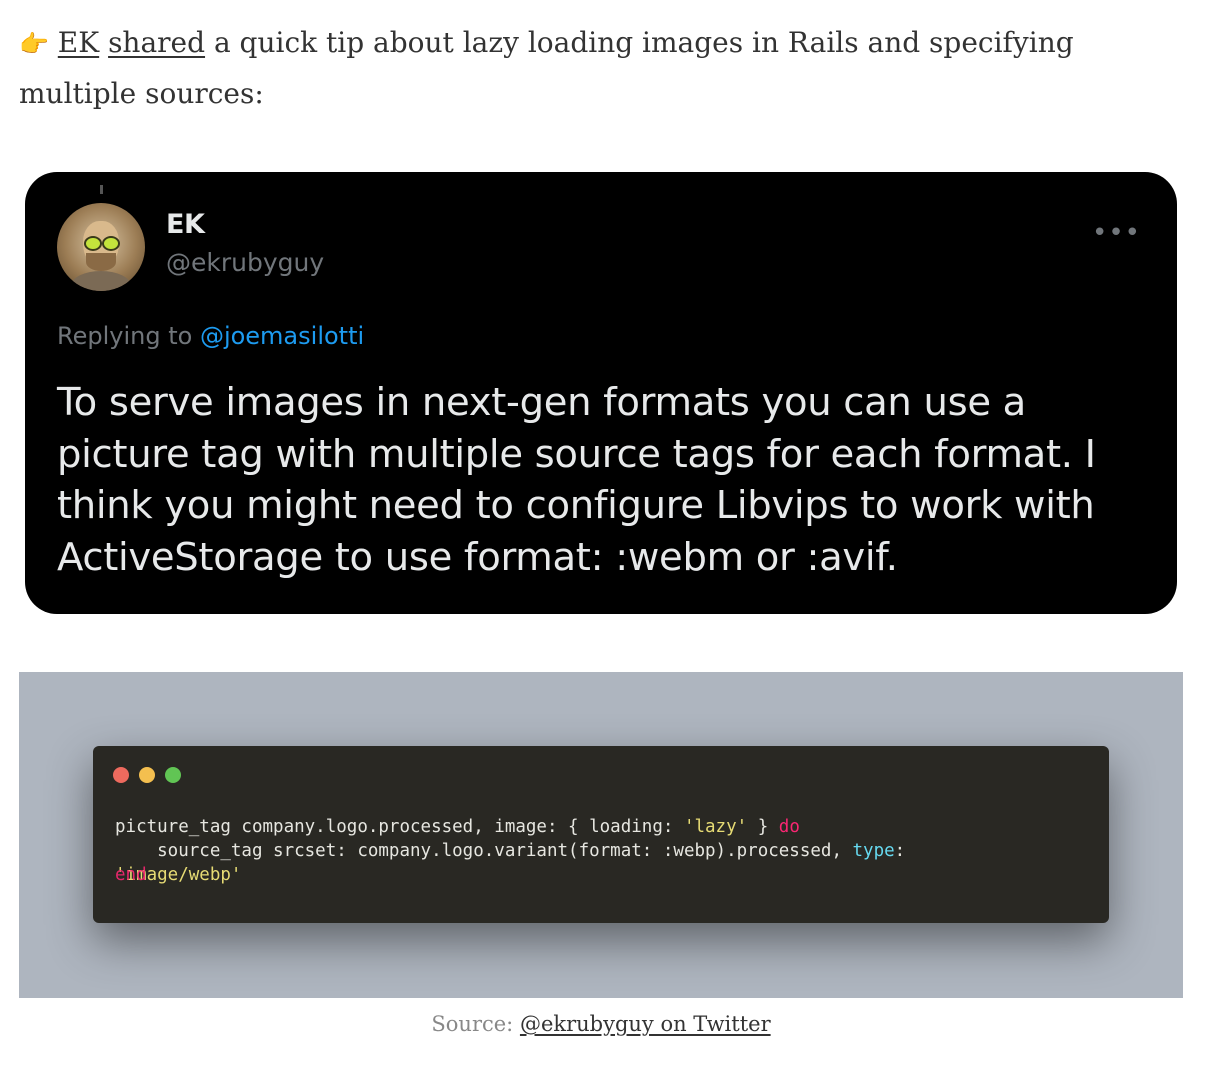  I want to click on pointing-hand-icon: 👉, so click(34, 44).